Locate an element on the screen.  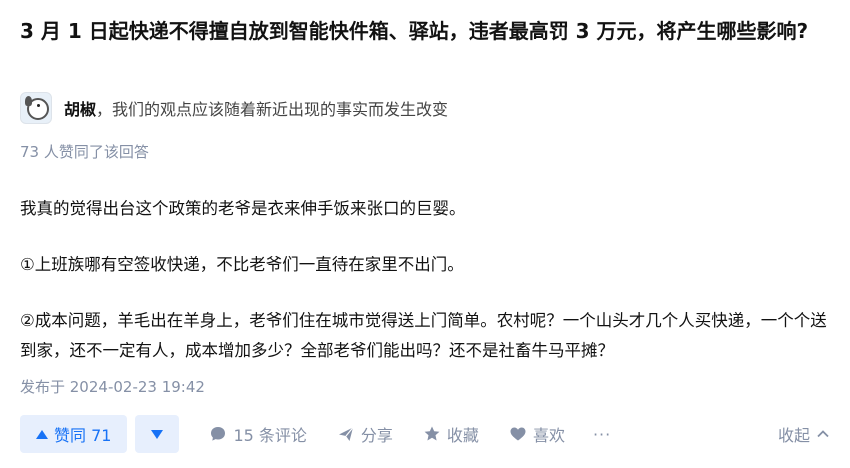
answer-action-bar: 赞同 71 15 条评论 分享 收藏 喜欢 ··· 收起 is located at coordinates (426, 434).